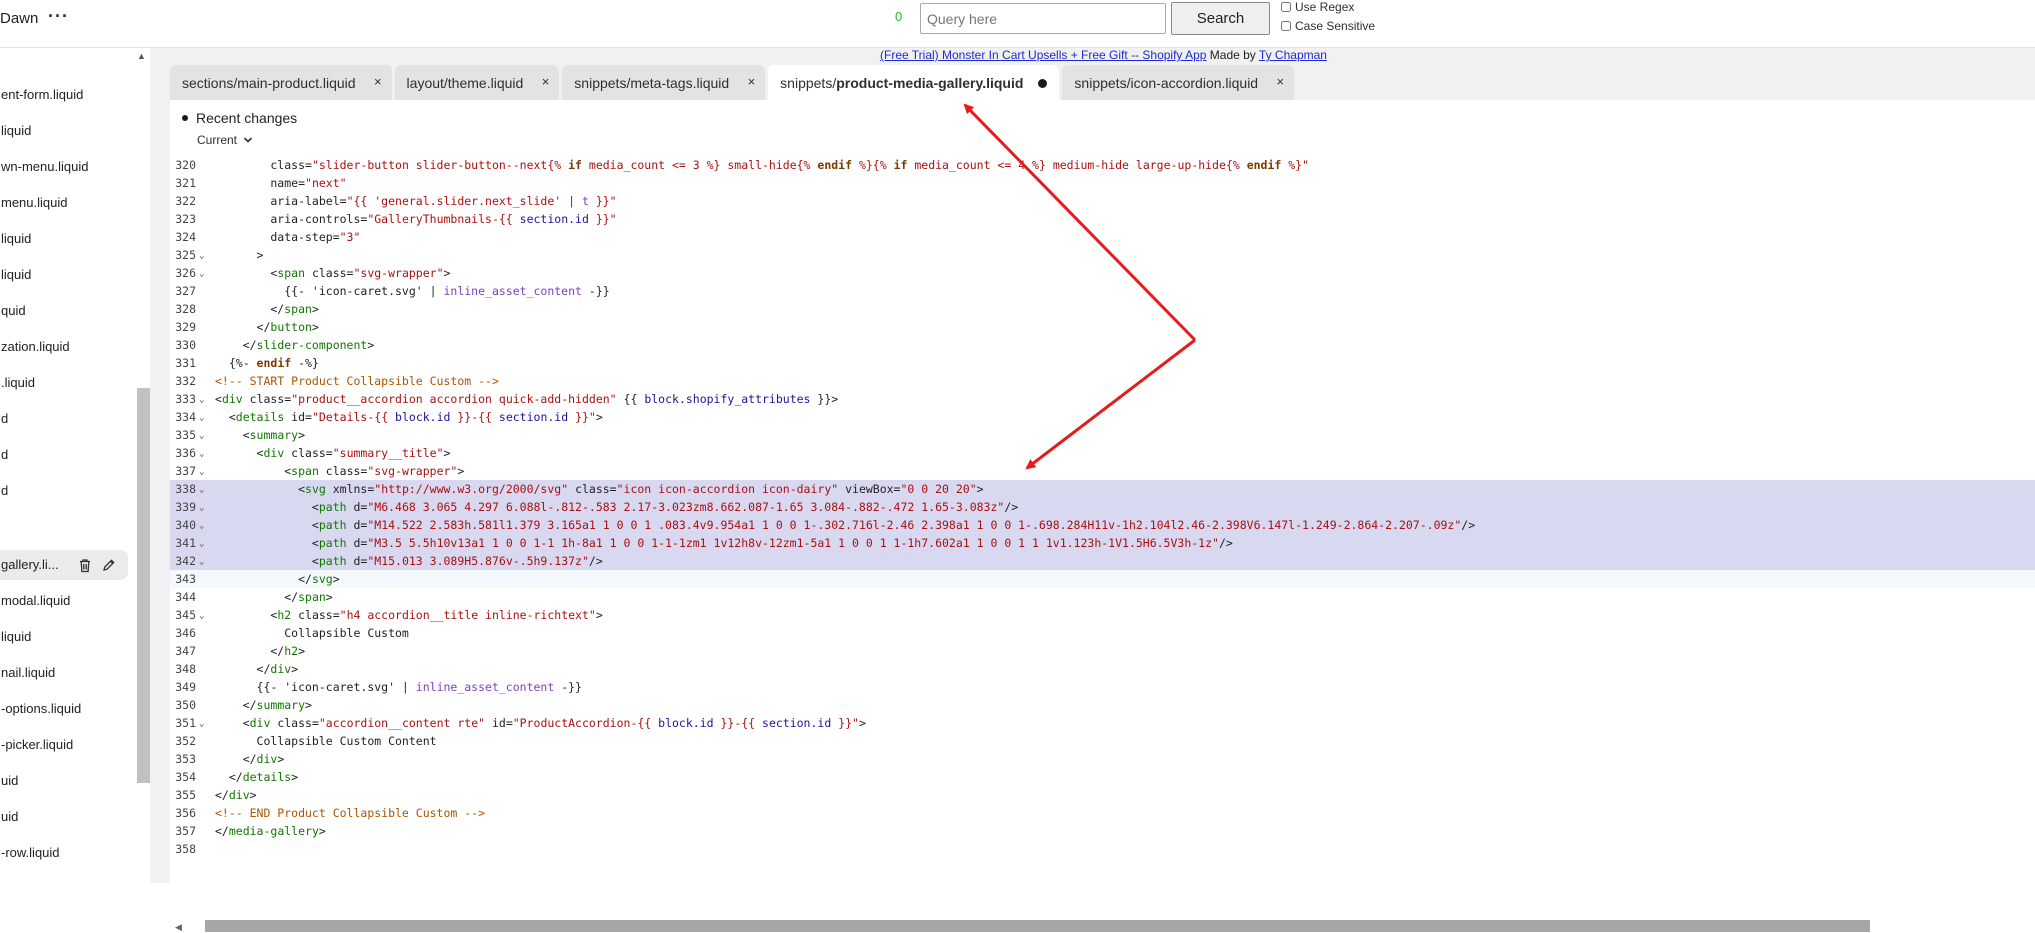 This screenshot has width=2035, height=933. Describe the element at coordinates (1220, 18) in the screenshot. I see `search-button: Search` at that location.